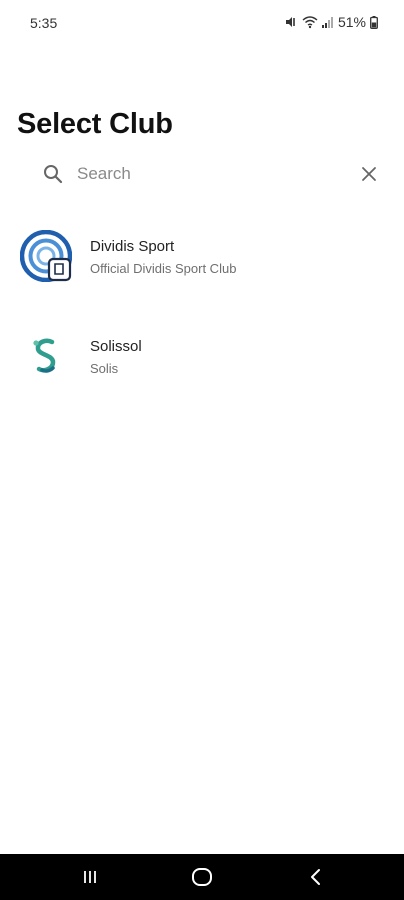 The image size is (404, 900). What do you see at coordinates (44, 23) in the screenshot?
I see `status-time: 5:35` at bounding box center [44, 23].